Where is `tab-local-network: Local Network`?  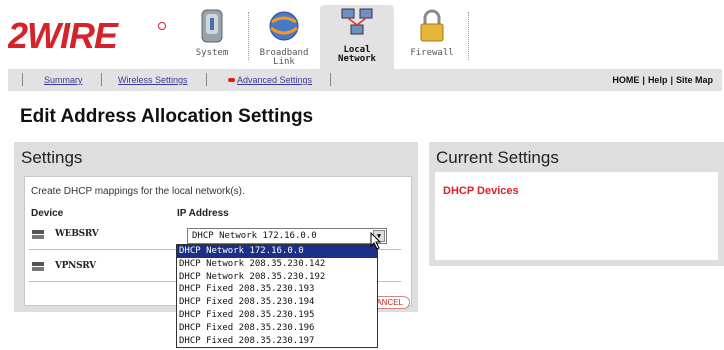 tab-local-network: Local Network is located at coordinates (357, 37).